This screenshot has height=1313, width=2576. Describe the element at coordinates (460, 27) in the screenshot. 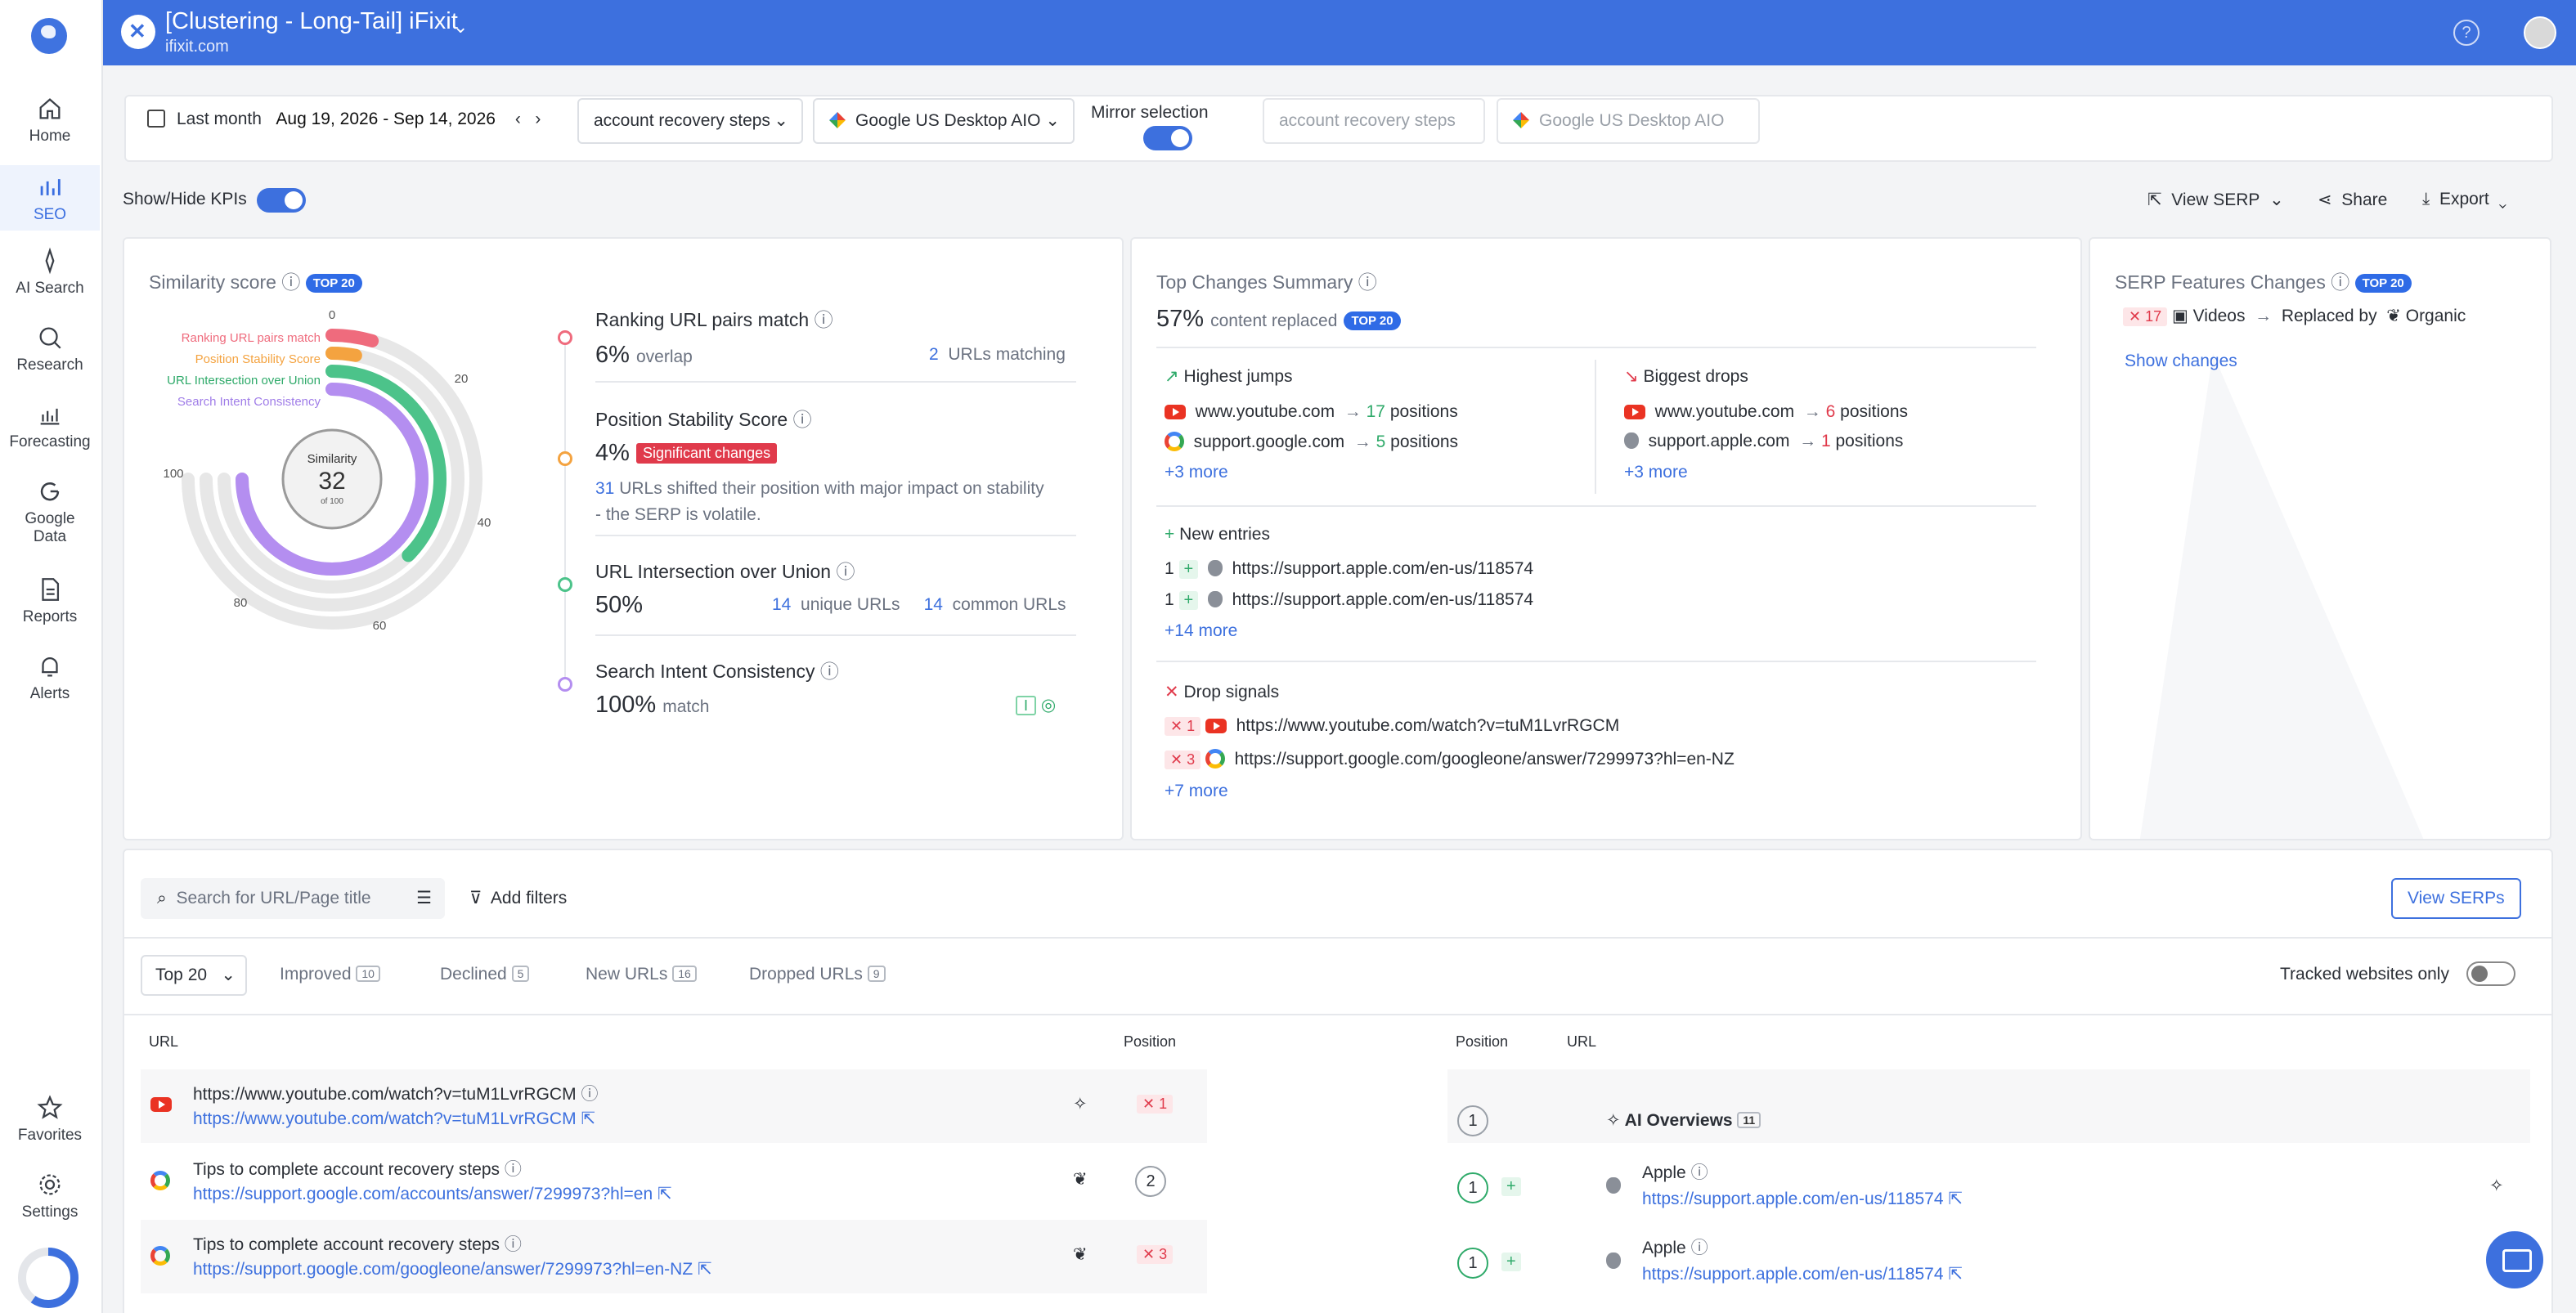

I see `chevron-down-icon: ⌄` at that location.